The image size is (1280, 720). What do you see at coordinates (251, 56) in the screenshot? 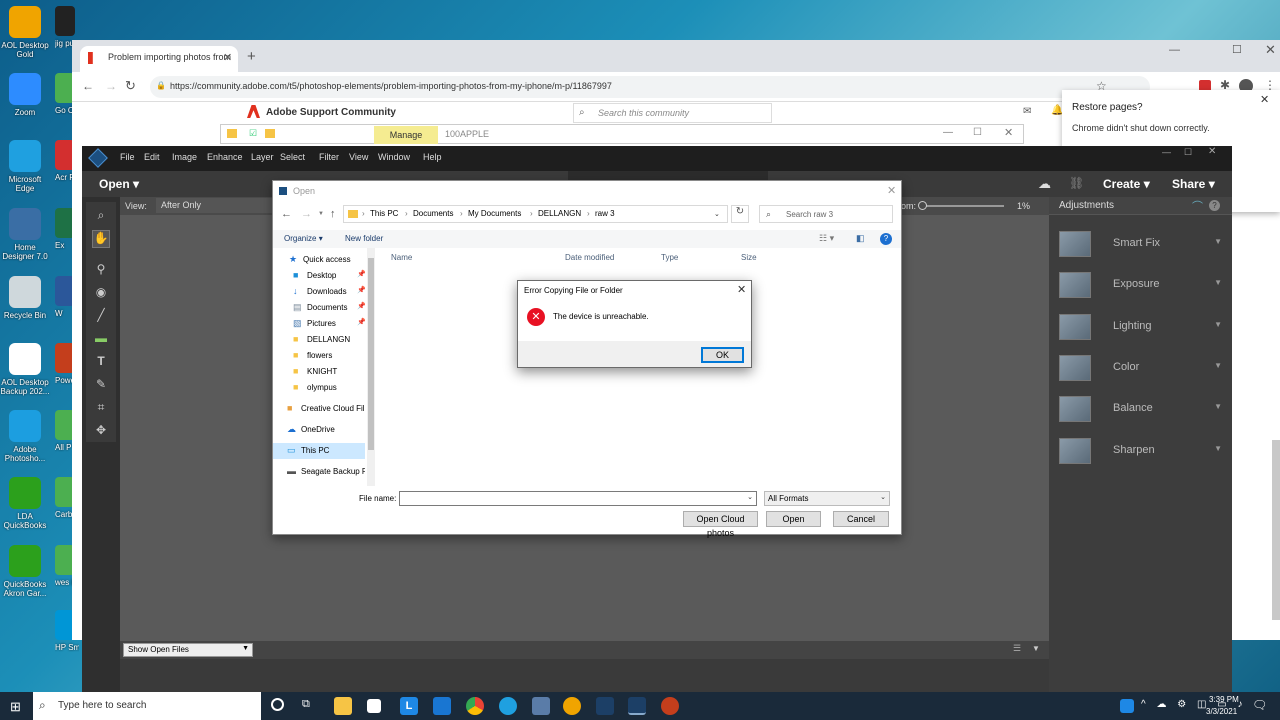
I see `new-tab-icon: +` at bounding box center [251, 56].